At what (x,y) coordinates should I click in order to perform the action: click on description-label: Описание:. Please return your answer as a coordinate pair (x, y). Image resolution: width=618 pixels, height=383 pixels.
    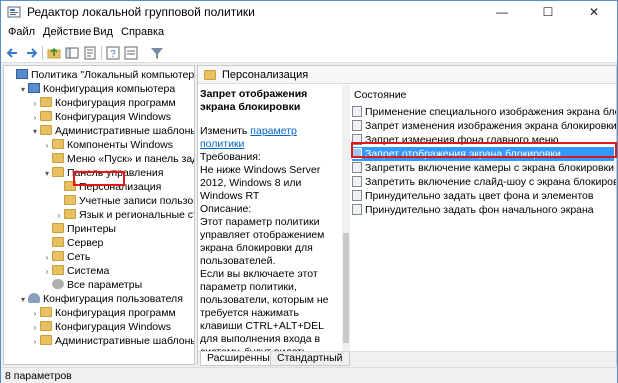
    Looking at the image, I should click on (226, 209).